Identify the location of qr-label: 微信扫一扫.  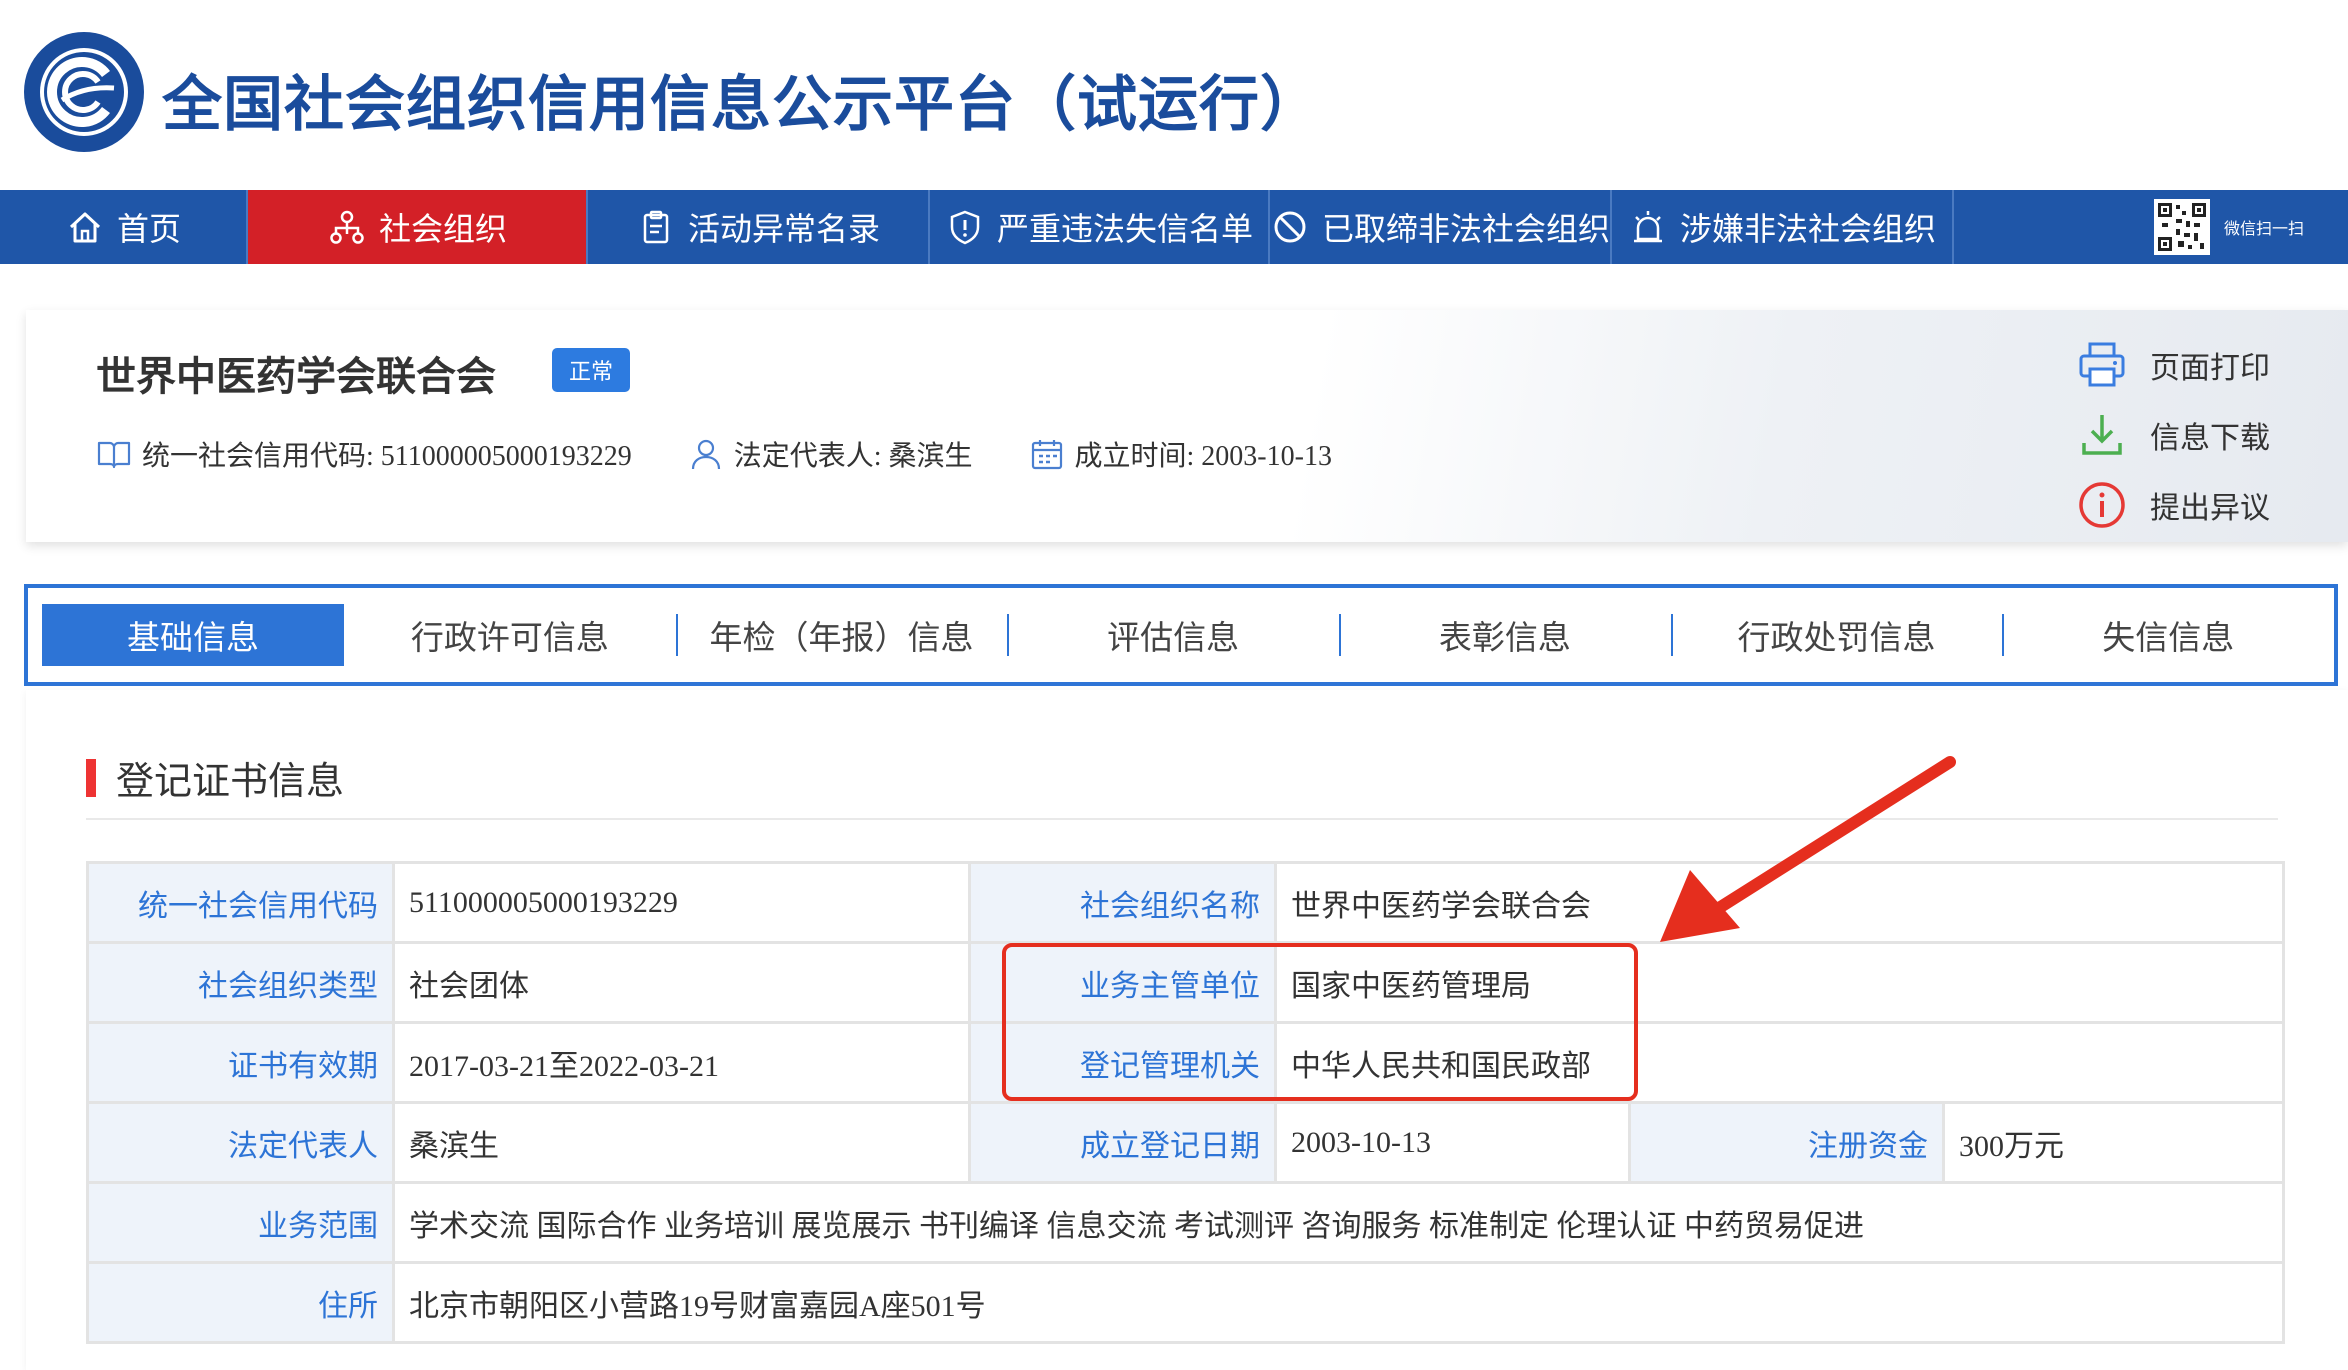
(2264, 228).